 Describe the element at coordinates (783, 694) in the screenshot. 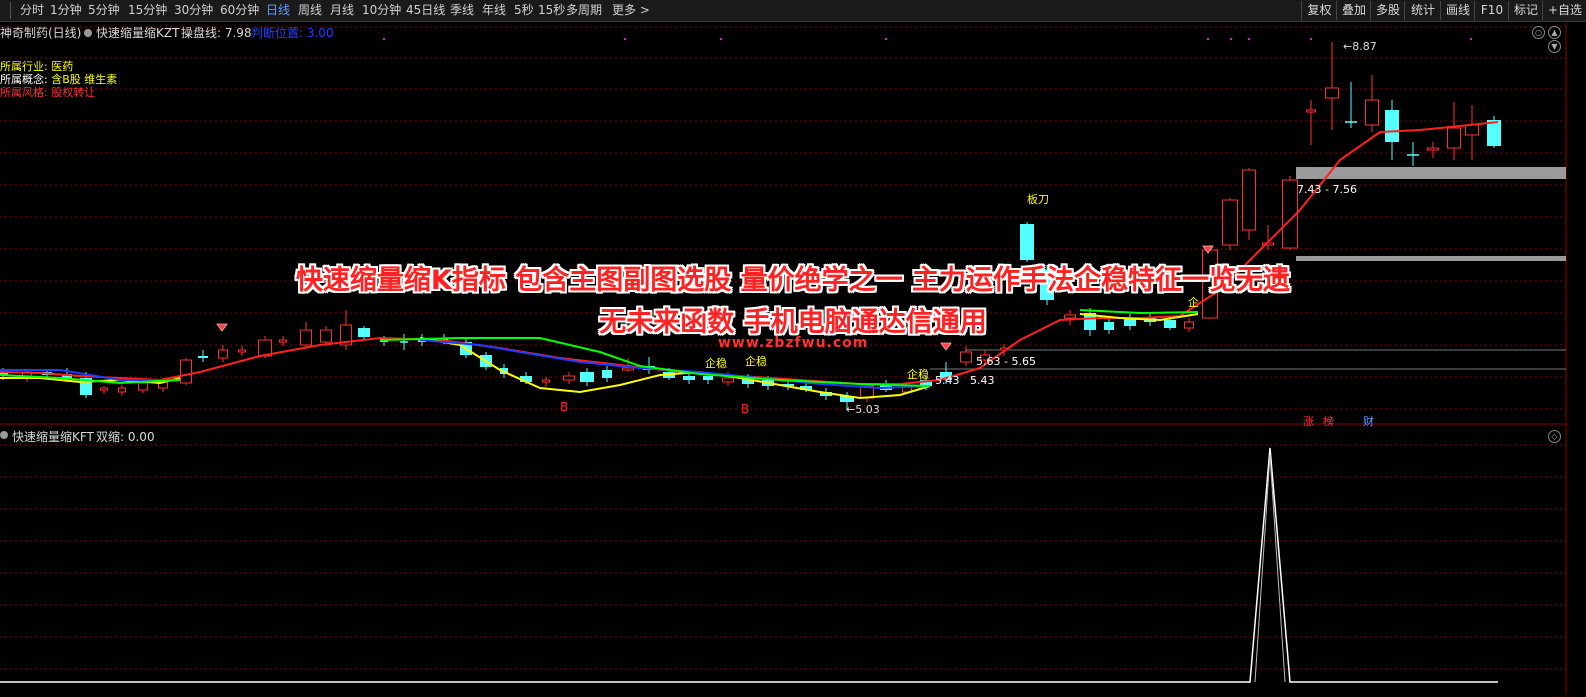

I see `bottom-strip` at that location.